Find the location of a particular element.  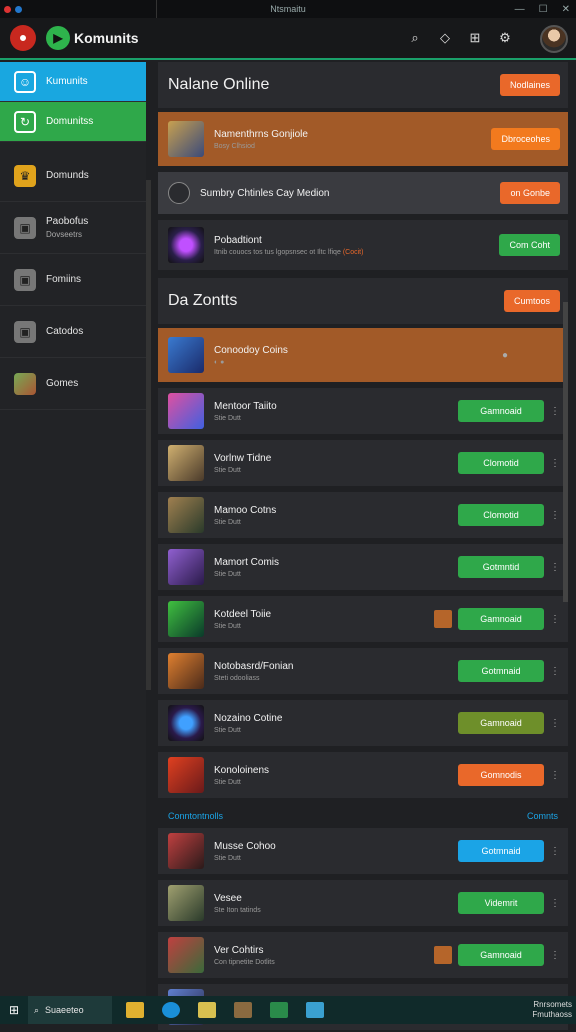

title-bar: Ntsmaitu — ☐ ✕ is located at coordinates (288, 9).